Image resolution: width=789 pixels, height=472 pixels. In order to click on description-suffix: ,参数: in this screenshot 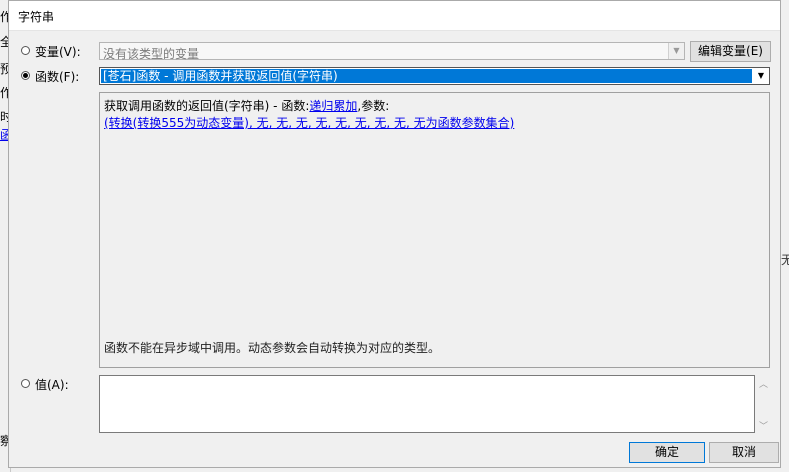, I will do `click(373, 106)`.